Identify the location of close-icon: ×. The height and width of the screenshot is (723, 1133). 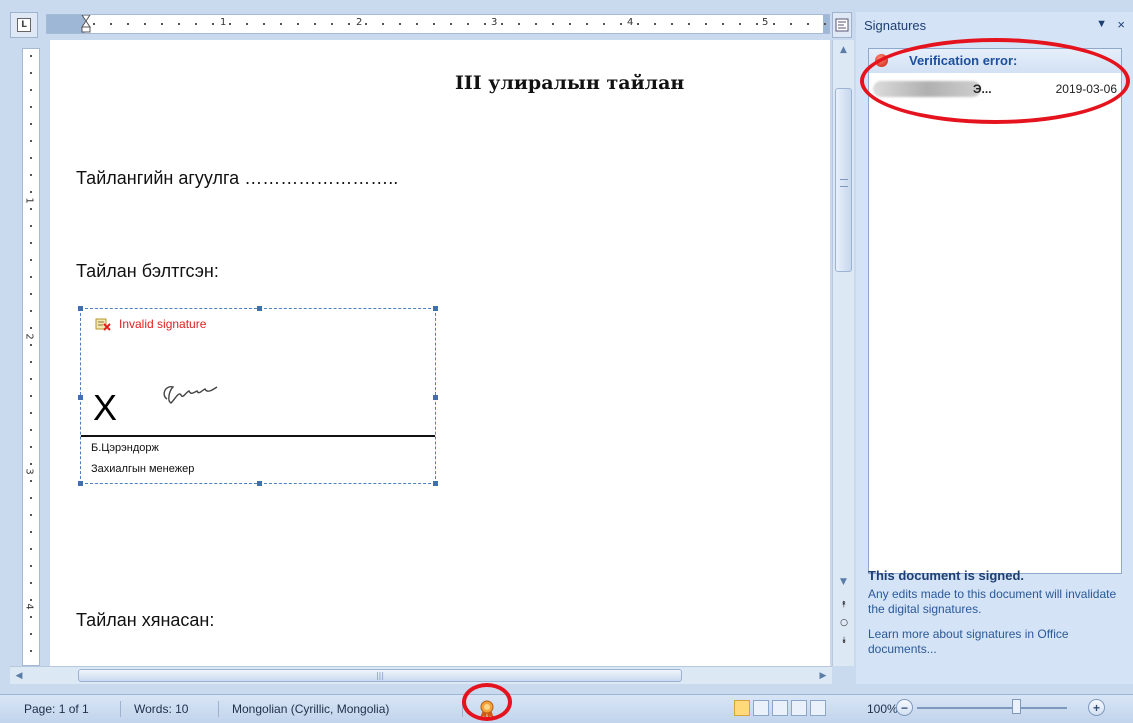
(1121, 24).